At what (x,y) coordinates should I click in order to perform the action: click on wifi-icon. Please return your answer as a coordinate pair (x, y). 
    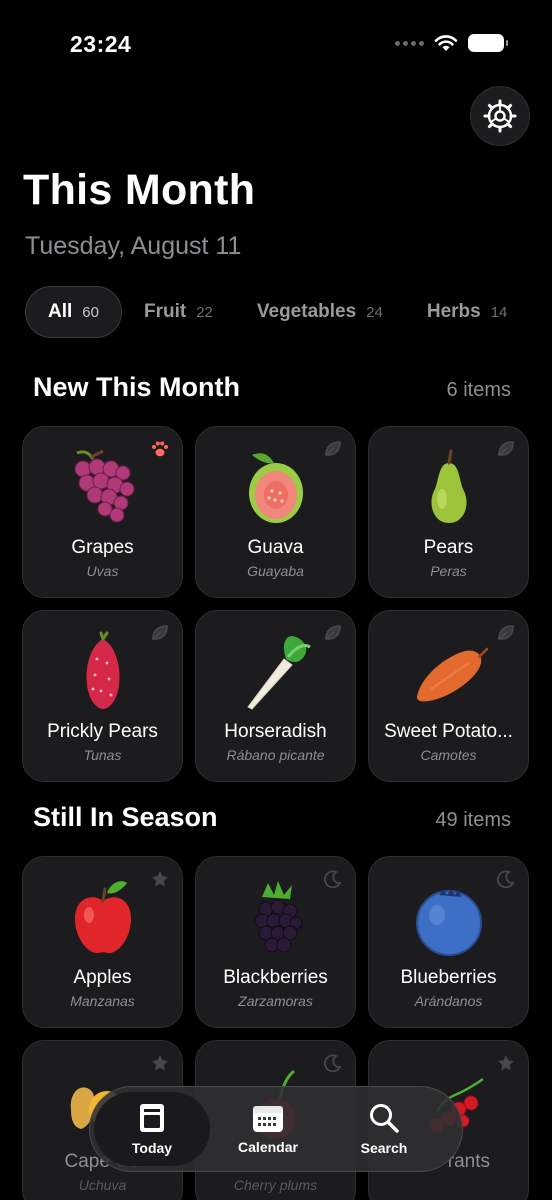
    Looking at the image, I should click on (446, 43).